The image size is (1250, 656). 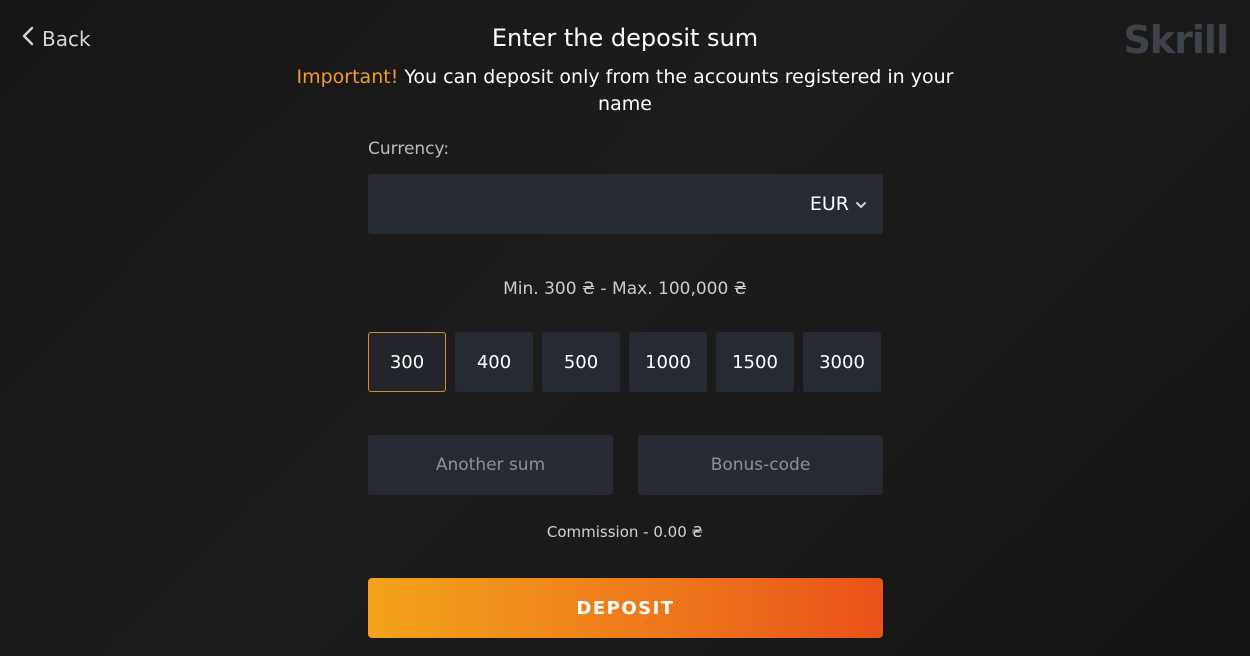 I want to click on important-label: Important!, so click(x=347, y=77).